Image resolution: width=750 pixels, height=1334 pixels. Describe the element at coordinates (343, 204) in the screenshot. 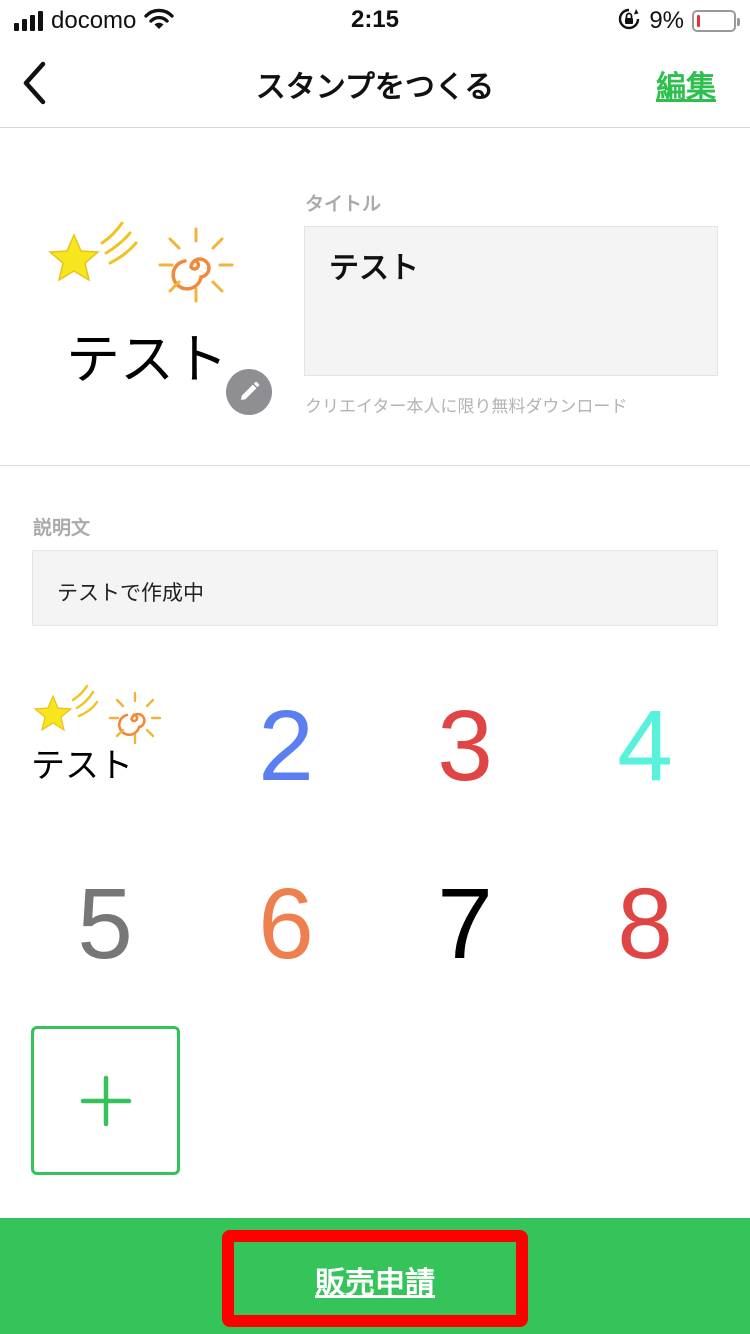

I see `title-label: タイトル` at that location.